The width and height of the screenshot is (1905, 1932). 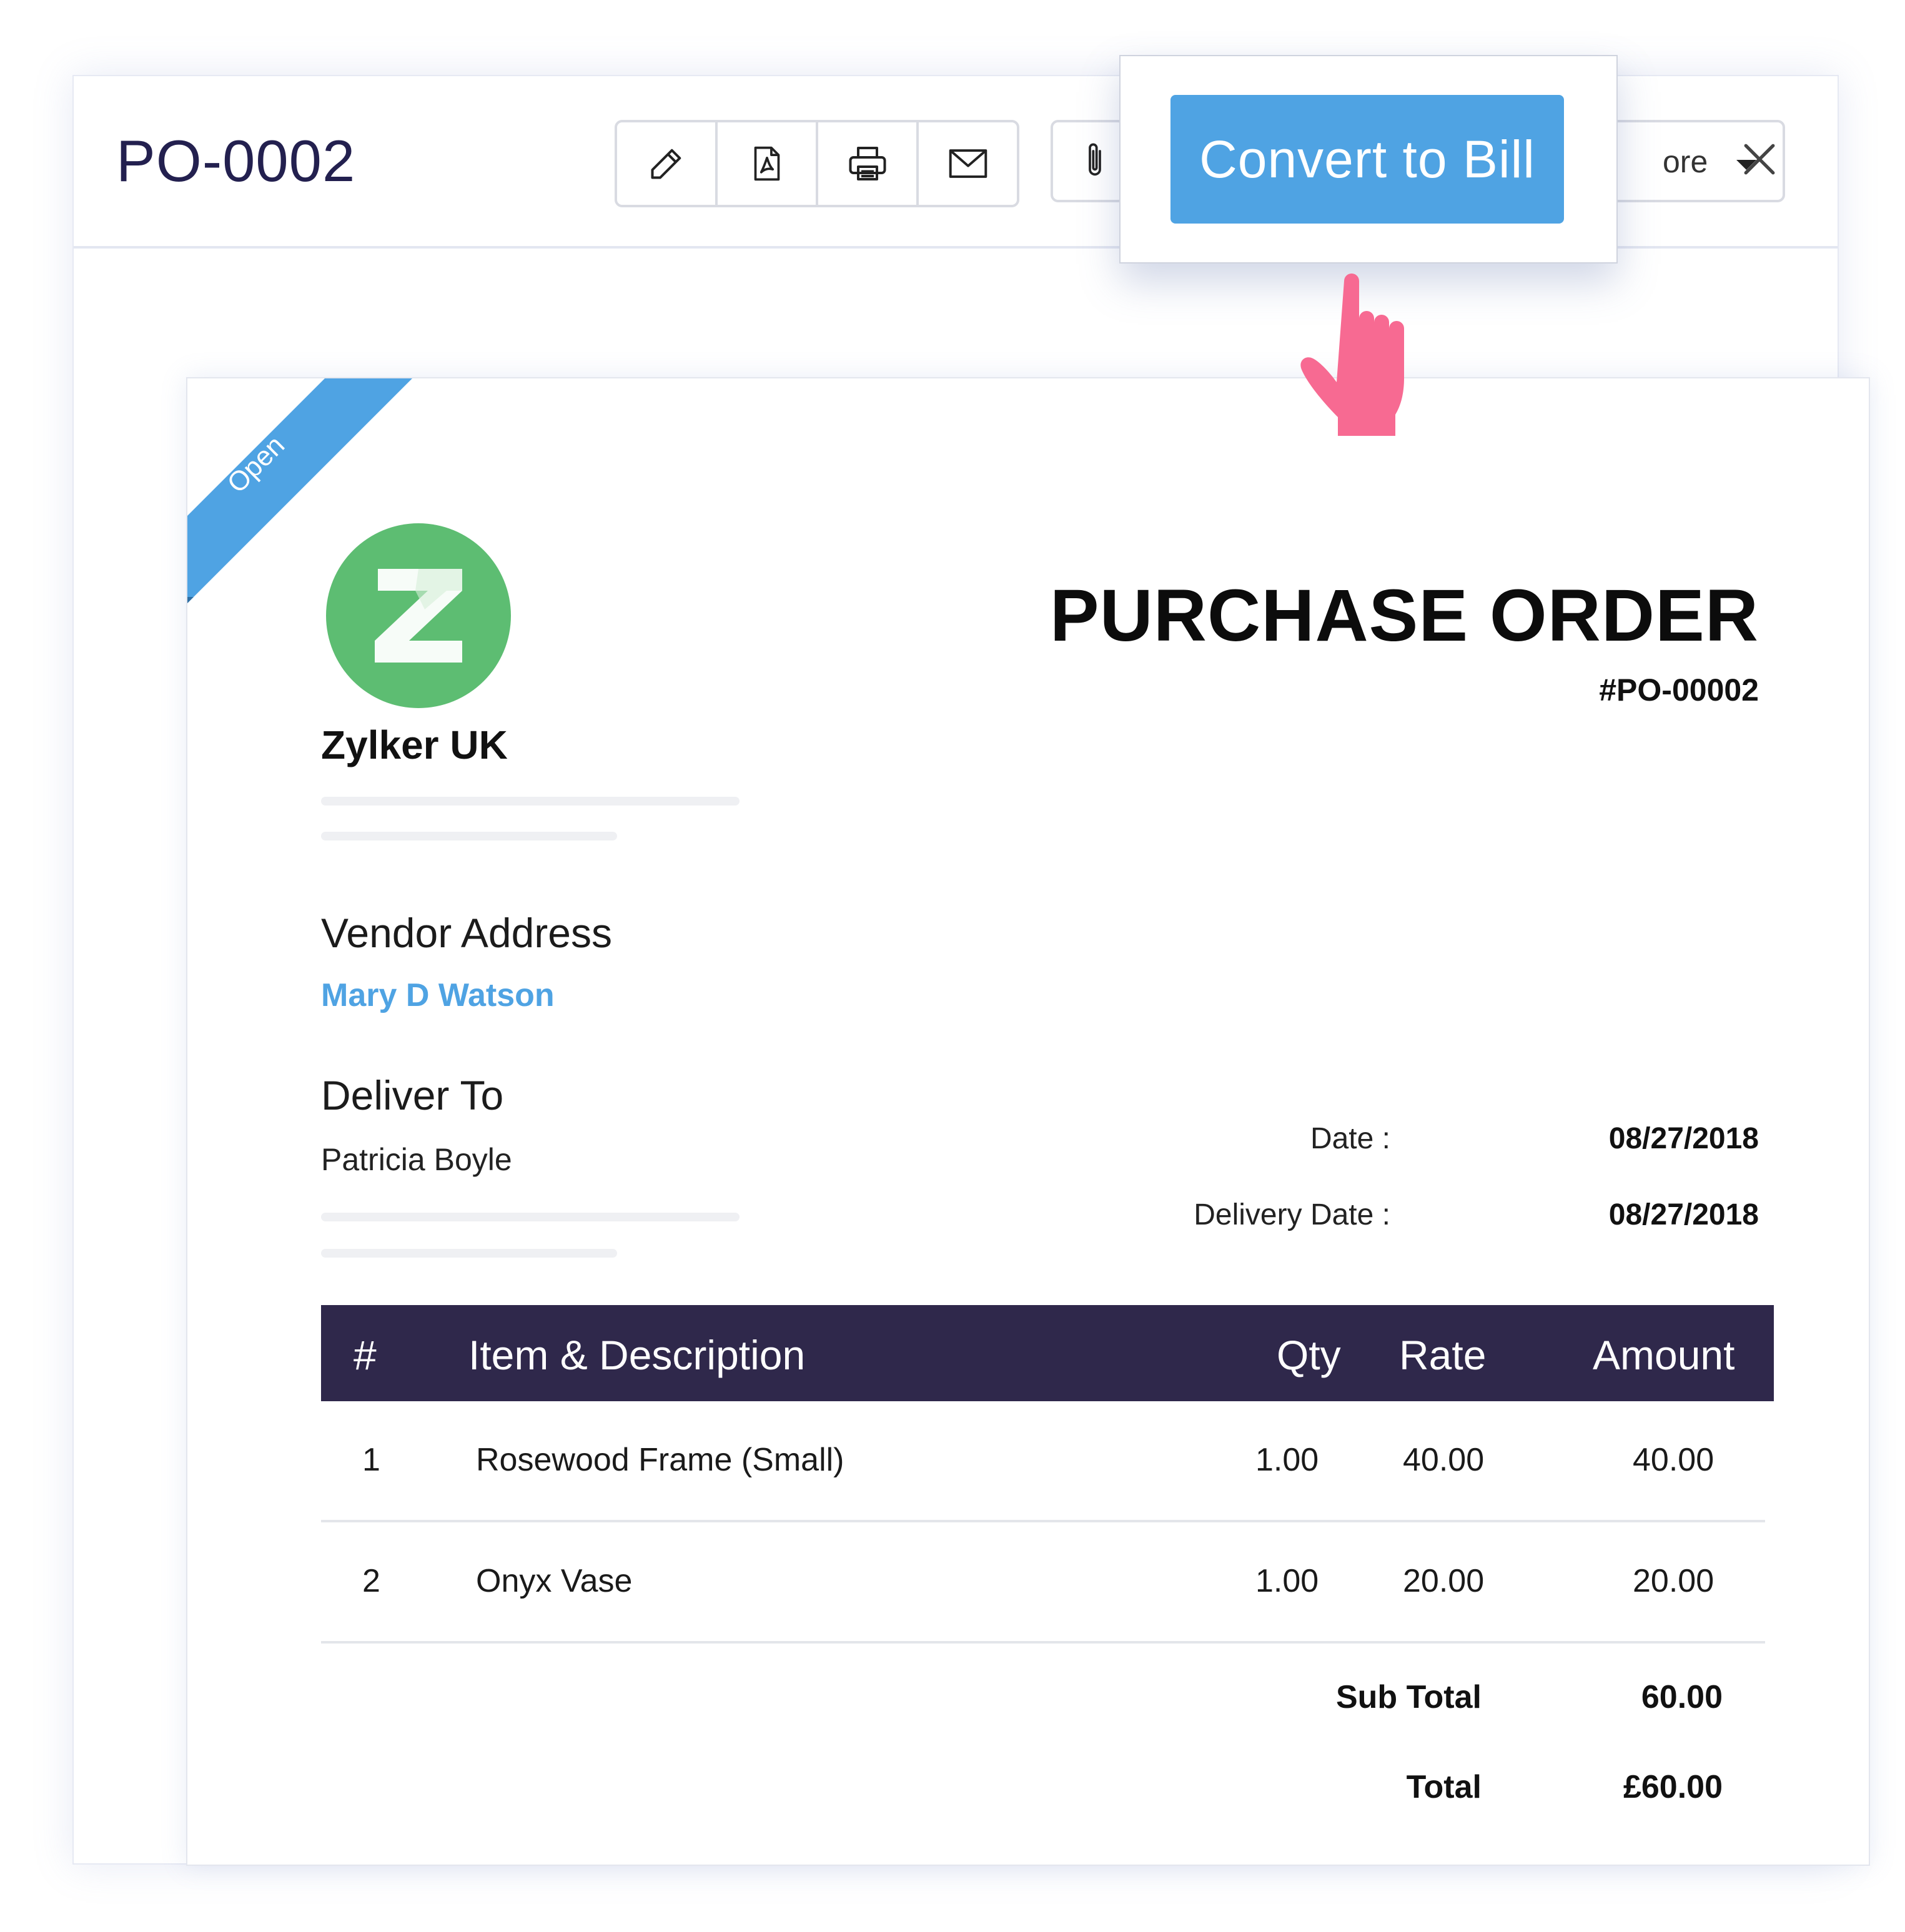 I want to click on total-label: Total, so click(x=1444, y=1787).